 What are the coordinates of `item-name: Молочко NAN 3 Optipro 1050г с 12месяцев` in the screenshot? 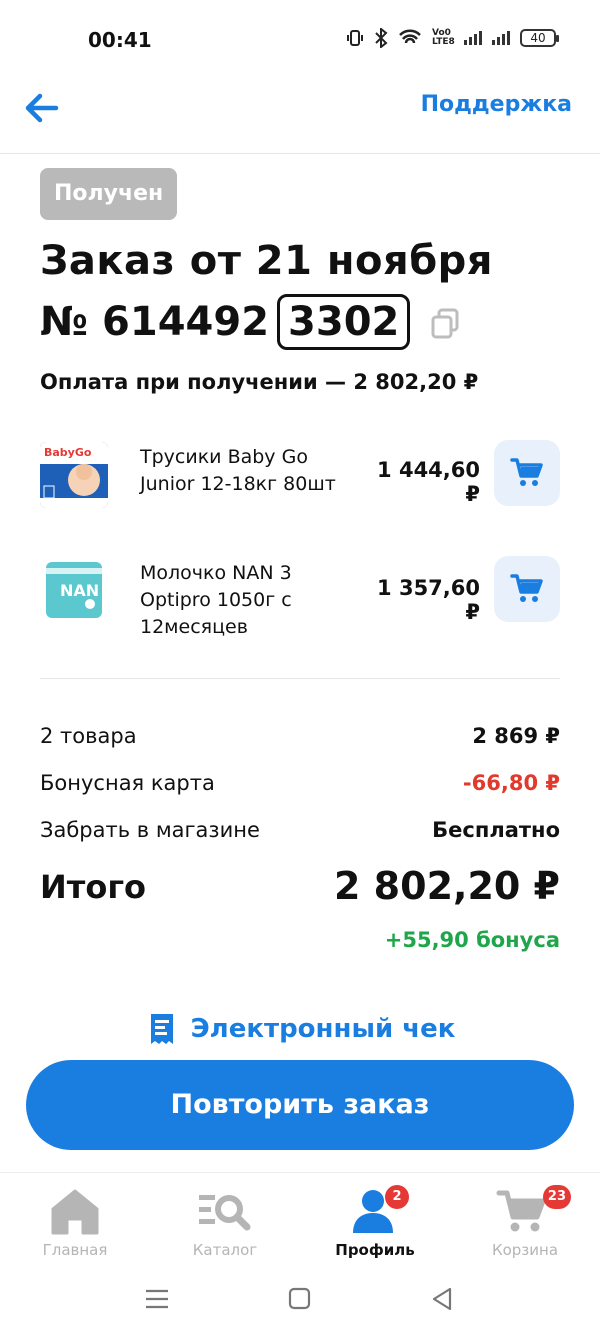 It's located at (216, 600).